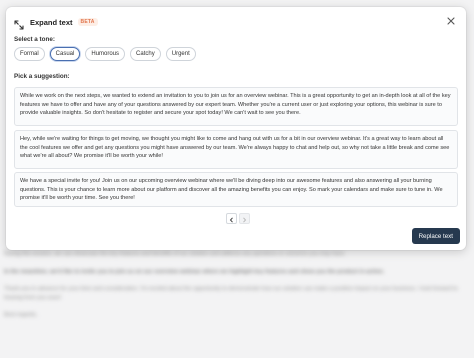  I want to click on close-icon, so click(451, 21).